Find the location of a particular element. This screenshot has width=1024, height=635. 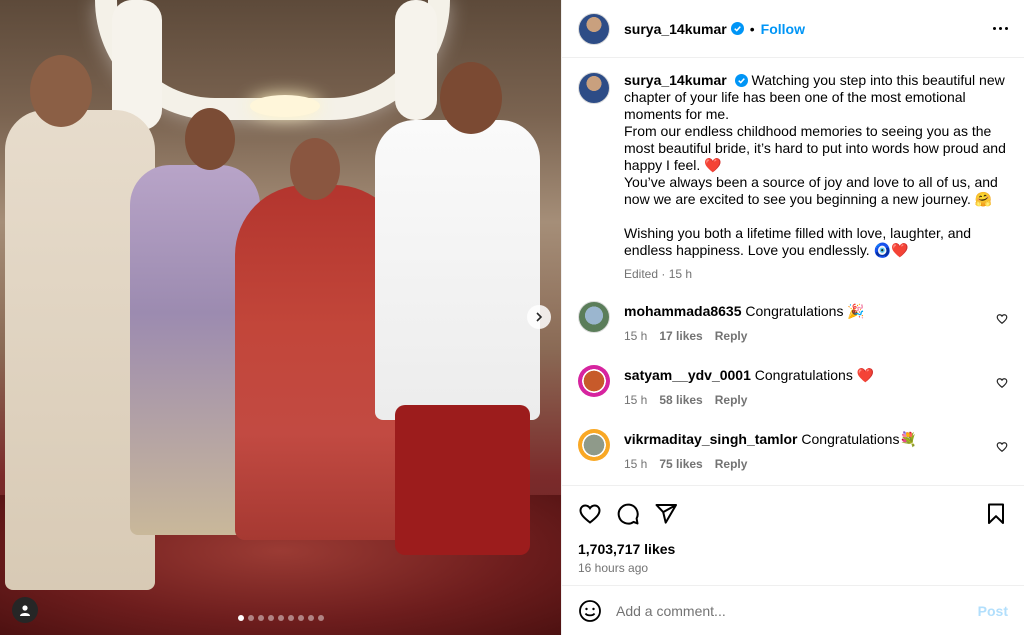

post-header: surya_14kumar • Follow is located at coordinates (793, 29).